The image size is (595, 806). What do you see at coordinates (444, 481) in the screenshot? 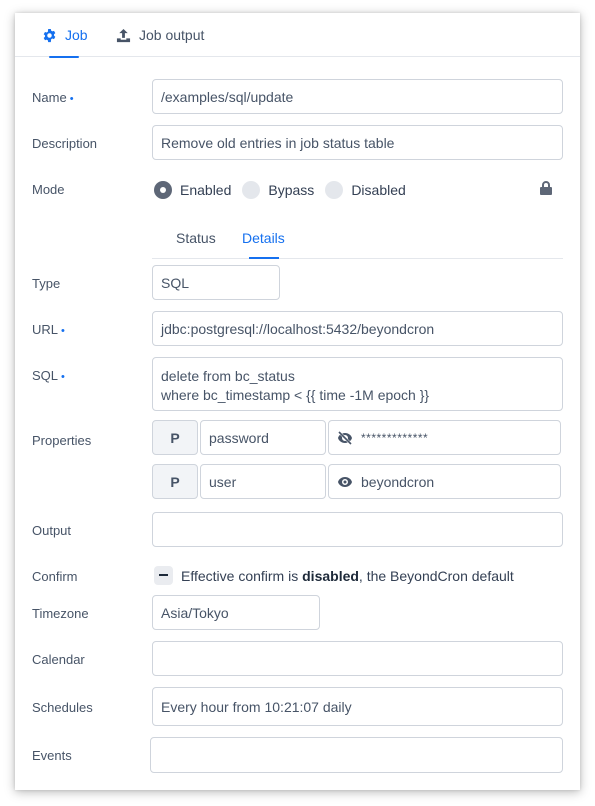
I see `property-value-input: beyondcron` at bounding box center [444, 481].